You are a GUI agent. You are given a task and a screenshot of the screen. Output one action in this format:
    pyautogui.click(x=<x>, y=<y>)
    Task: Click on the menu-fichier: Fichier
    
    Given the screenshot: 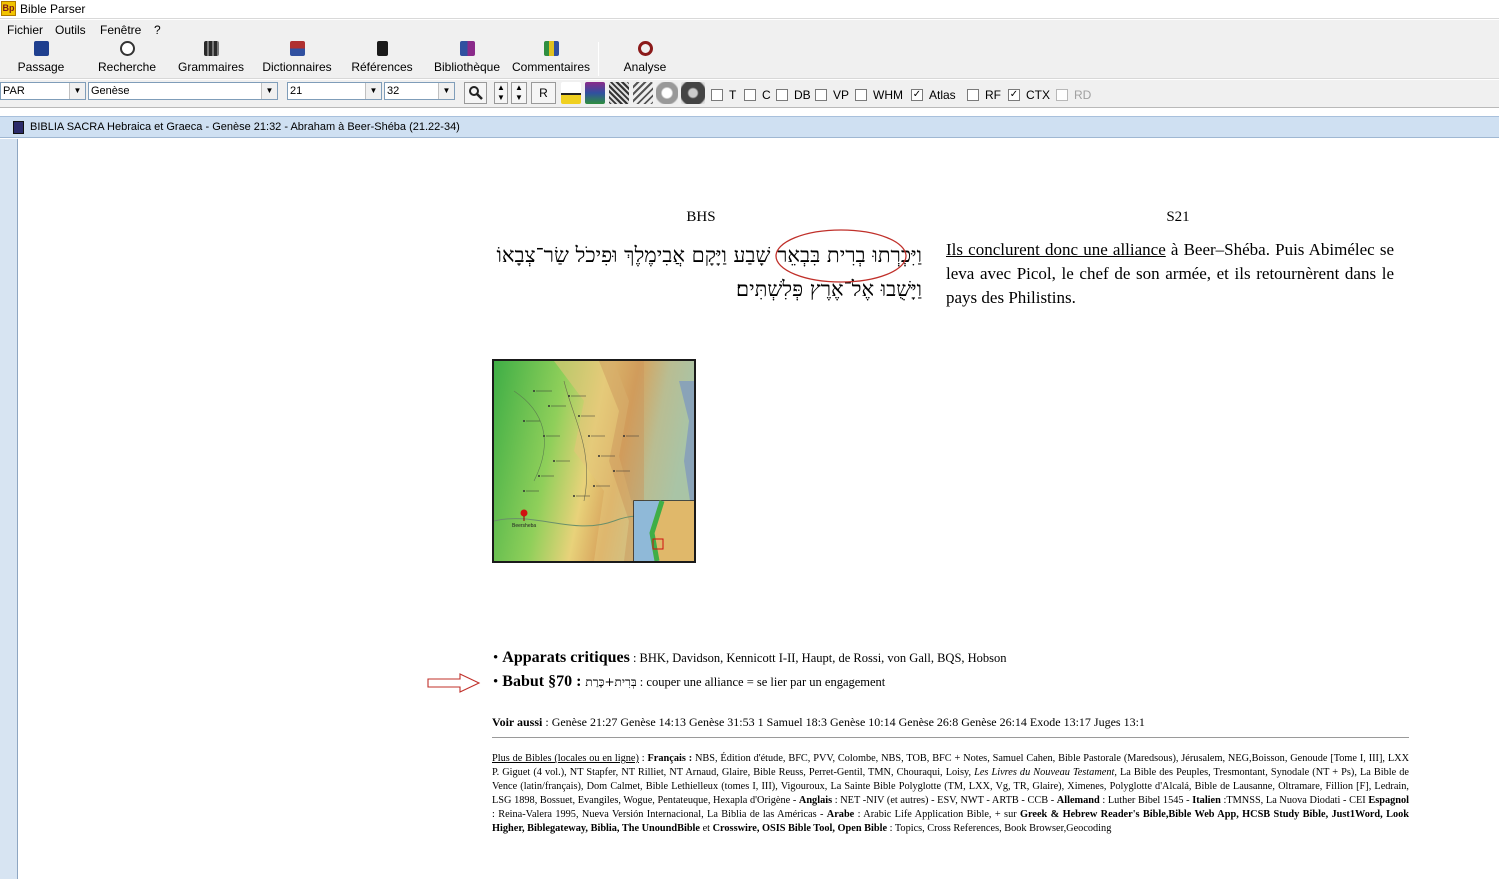 What is the action you would take?
    pyautogui.click(x=25, y=30)
    